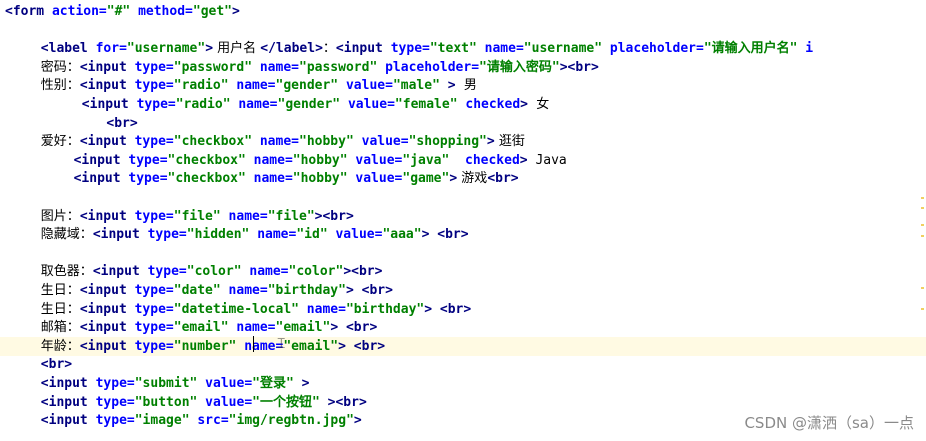 The height and width of the screenshot is (441, 926). Describe the element at coordinates (519, 67) in the screenshot. I see `code-token-val: "请输入密码"` at that location.